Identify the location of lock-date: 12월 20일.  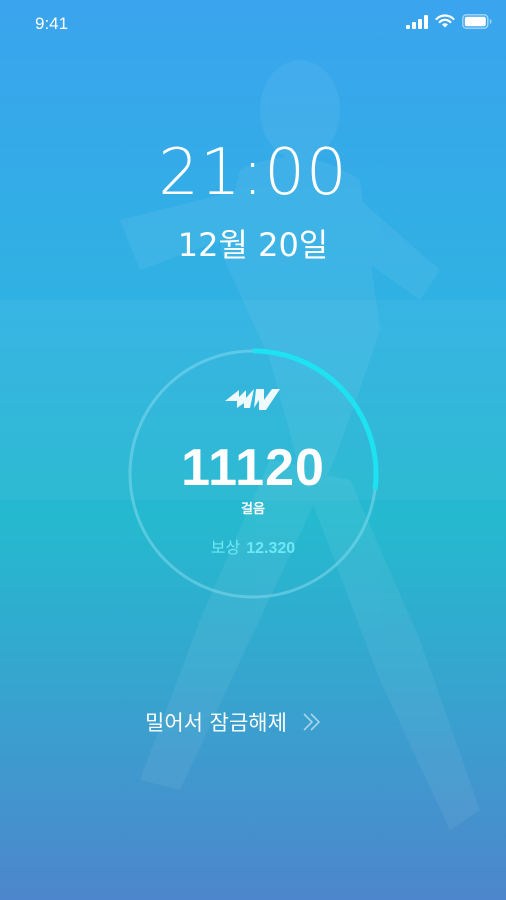
(253, 245).